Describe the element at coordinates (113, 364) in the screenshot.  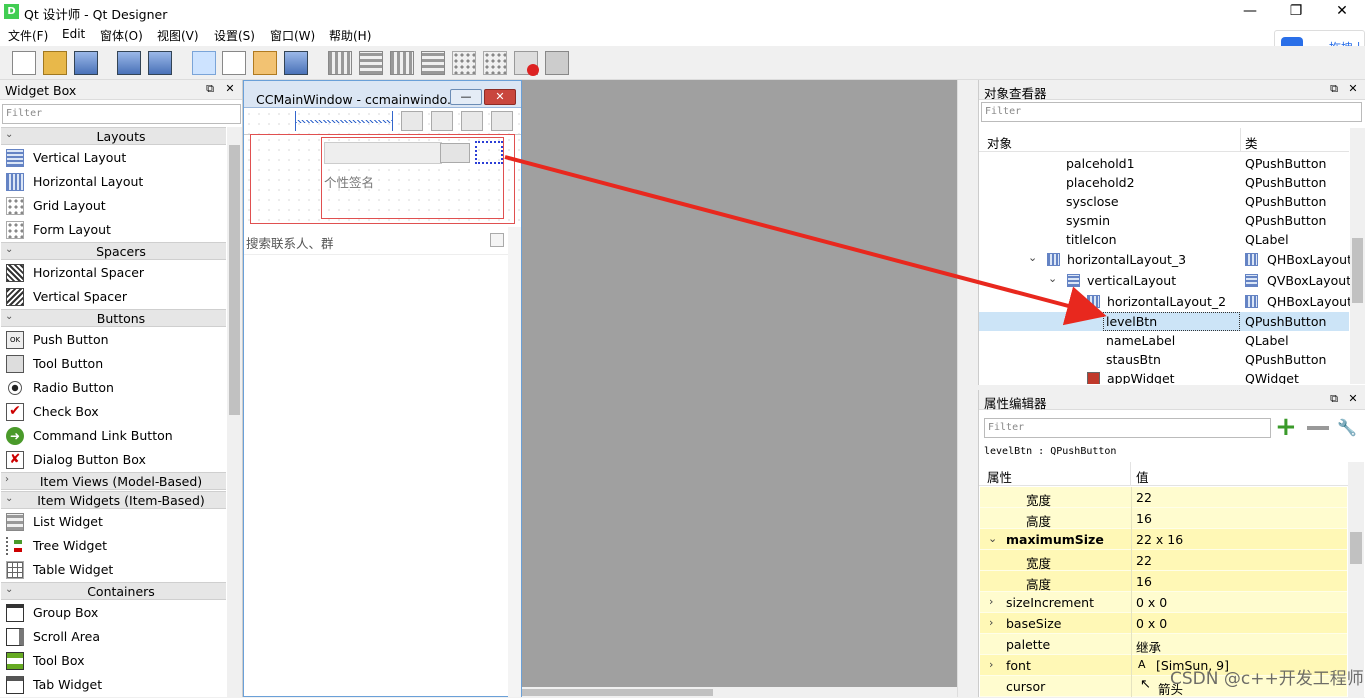
I see `widget-tool-button: Tool Button` at that location.